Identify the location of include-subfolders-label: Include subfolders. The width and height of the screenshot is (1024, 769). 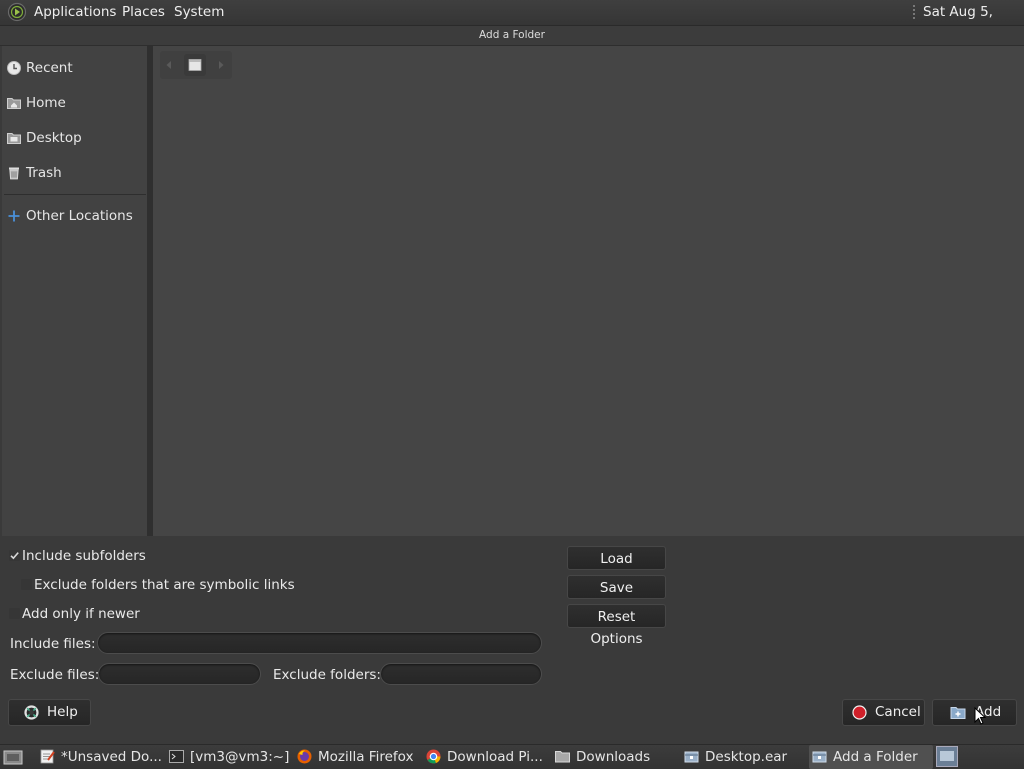
(84, 556).